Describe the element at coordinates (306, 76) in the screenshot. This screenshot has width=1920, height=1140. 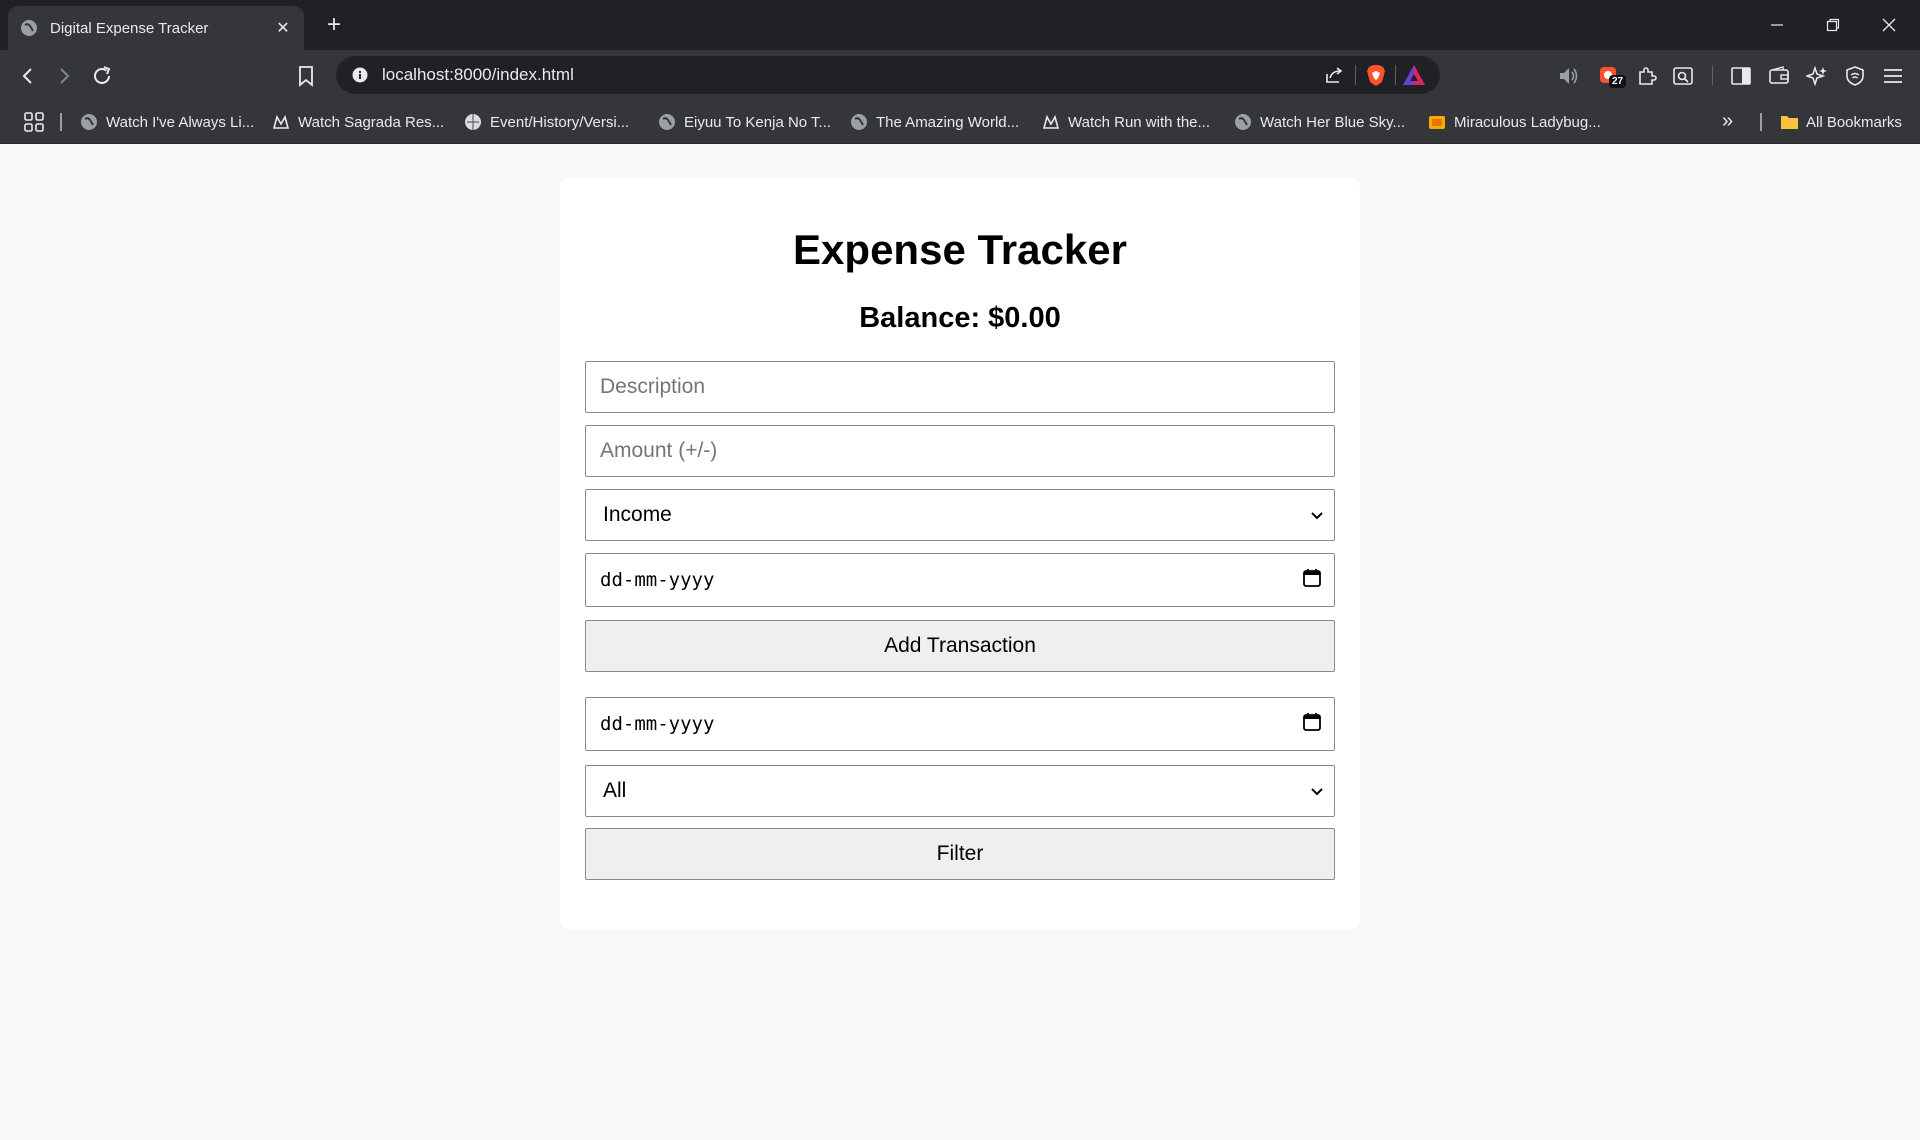
I see `bookmark-page-icon` at that location.